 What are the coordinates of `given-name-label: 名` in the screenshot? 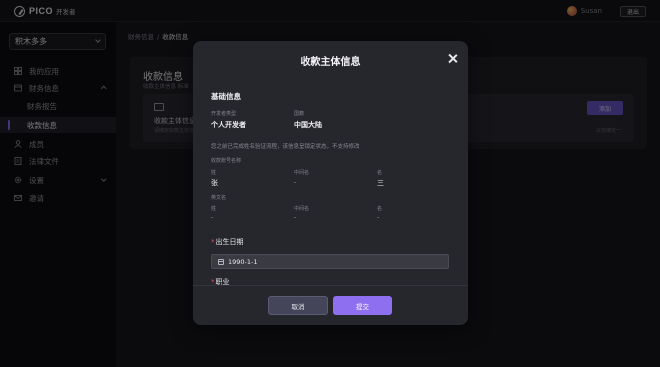 It's located at (380, 173).